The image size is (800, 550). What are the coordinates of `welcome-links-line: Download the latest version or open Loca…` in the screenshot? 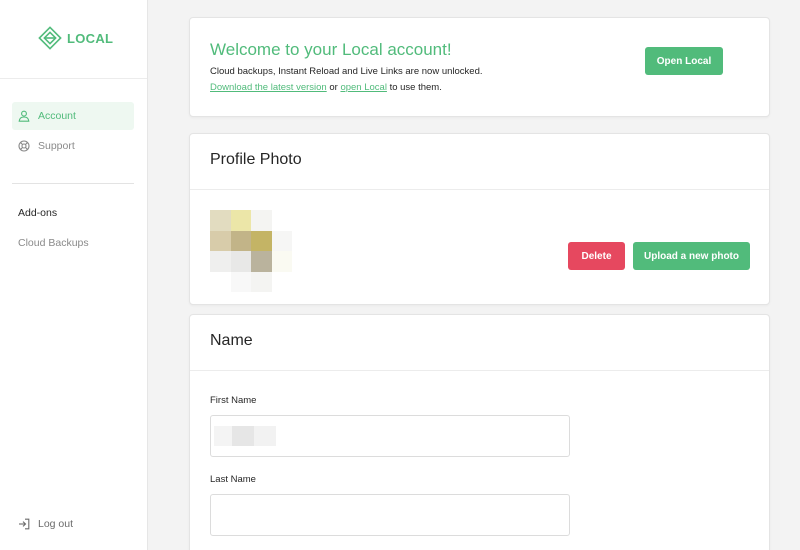 It's located at (326, 87).